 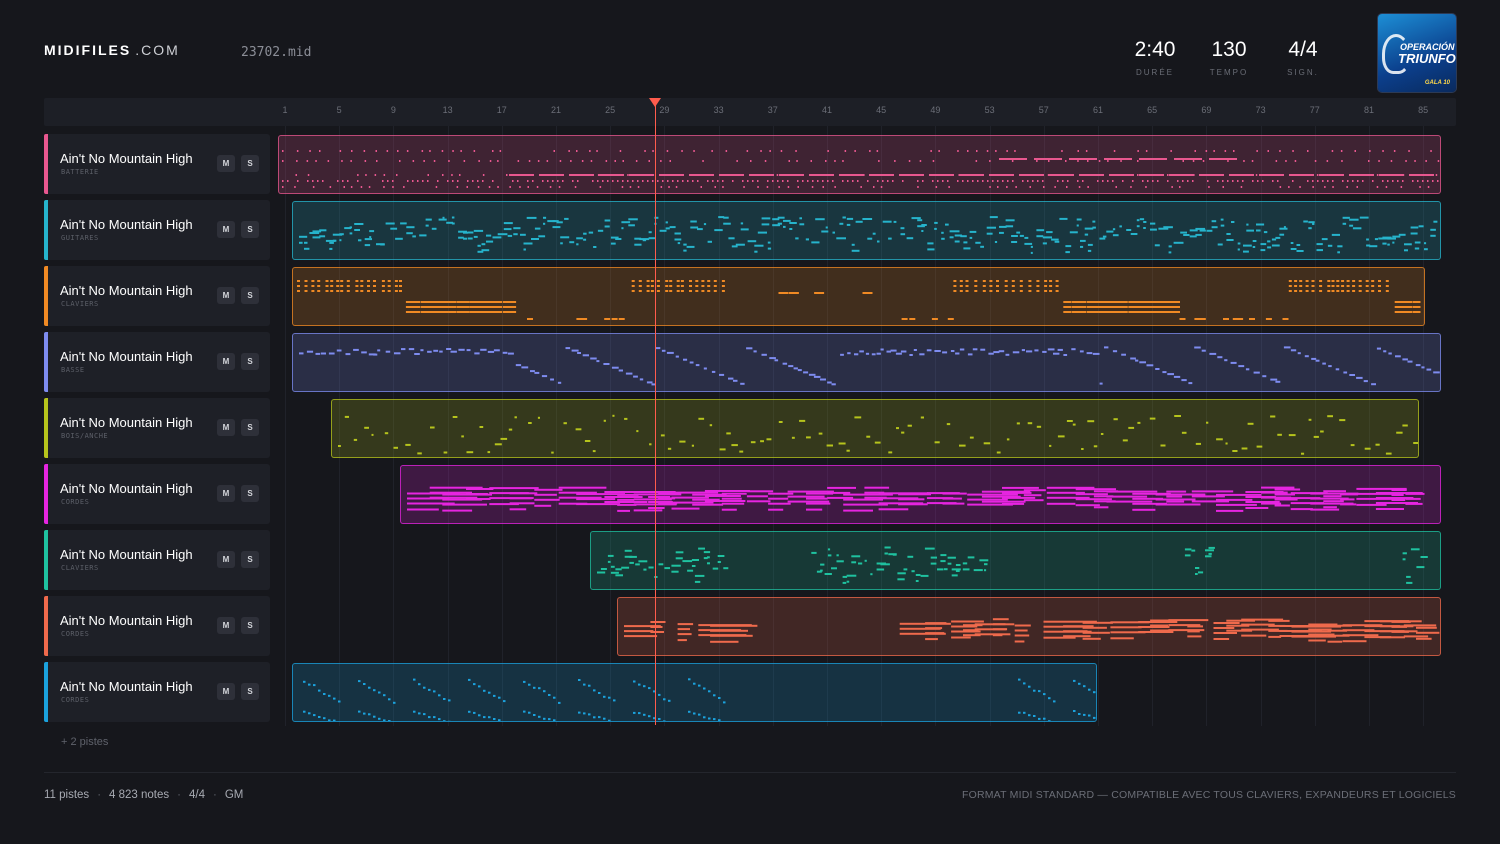 I want to click on playhead, so click(x=655, y=414).